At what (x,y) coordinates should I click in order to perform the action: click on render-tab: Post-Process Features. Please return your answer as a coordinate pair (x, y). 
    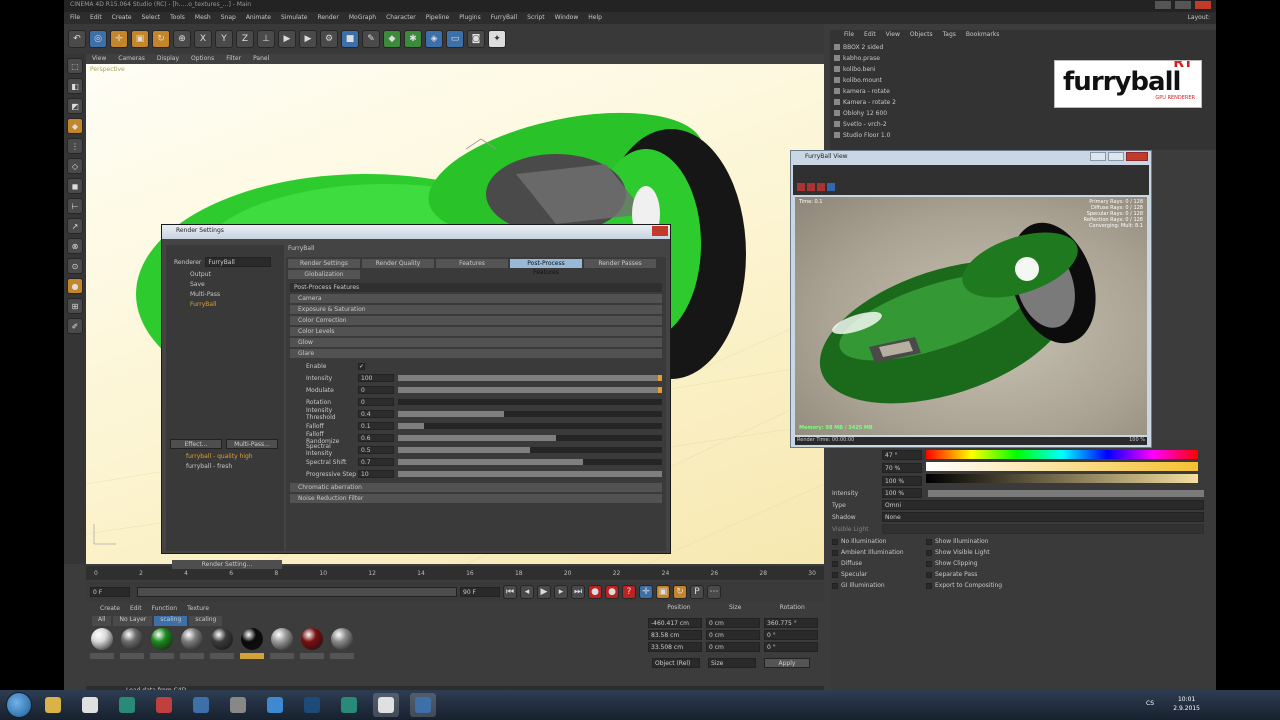
    Looking at the image, I should click on (546, 267).